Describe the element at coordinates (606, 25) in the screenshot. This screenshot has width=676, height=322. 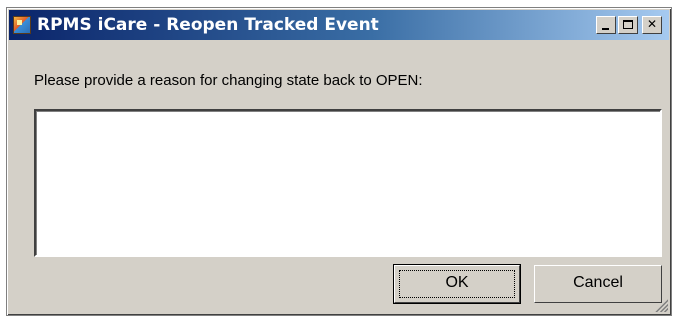
I see `minimize-button` at that location.